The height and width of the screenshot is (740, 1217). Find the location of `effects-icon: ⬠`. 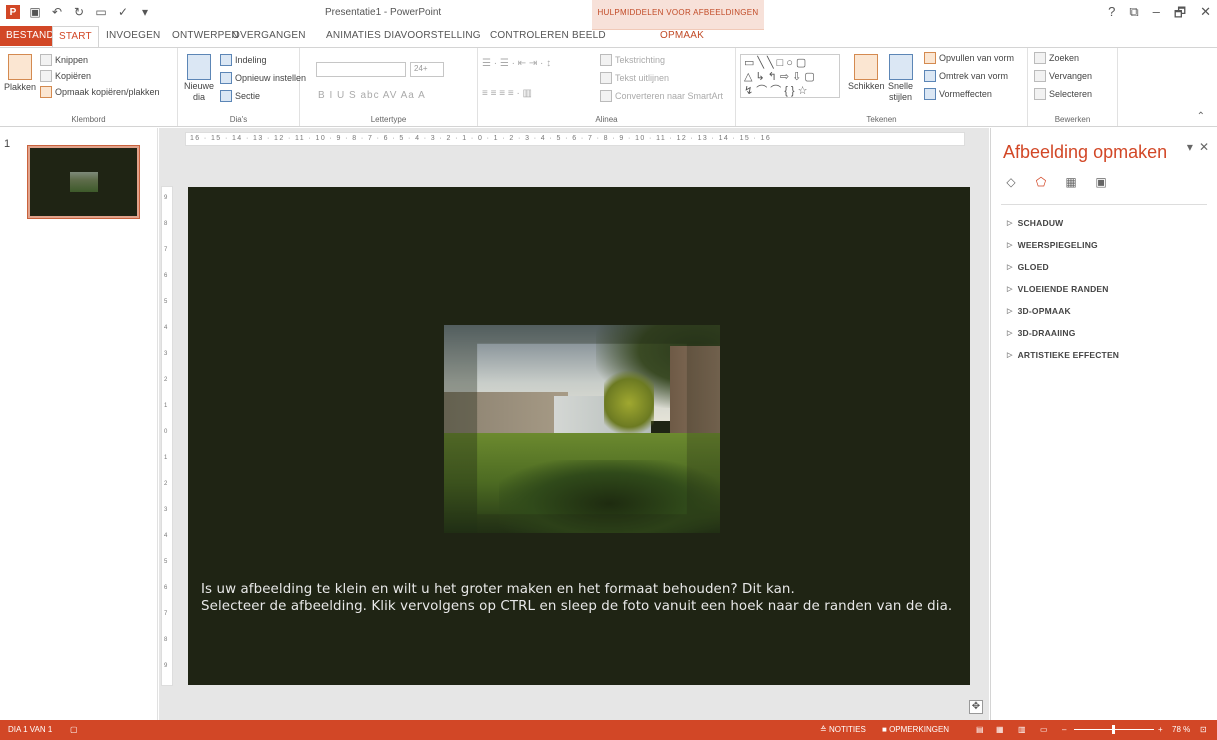

effects-icon: ⬠ is located at coordinates (1041, 182).